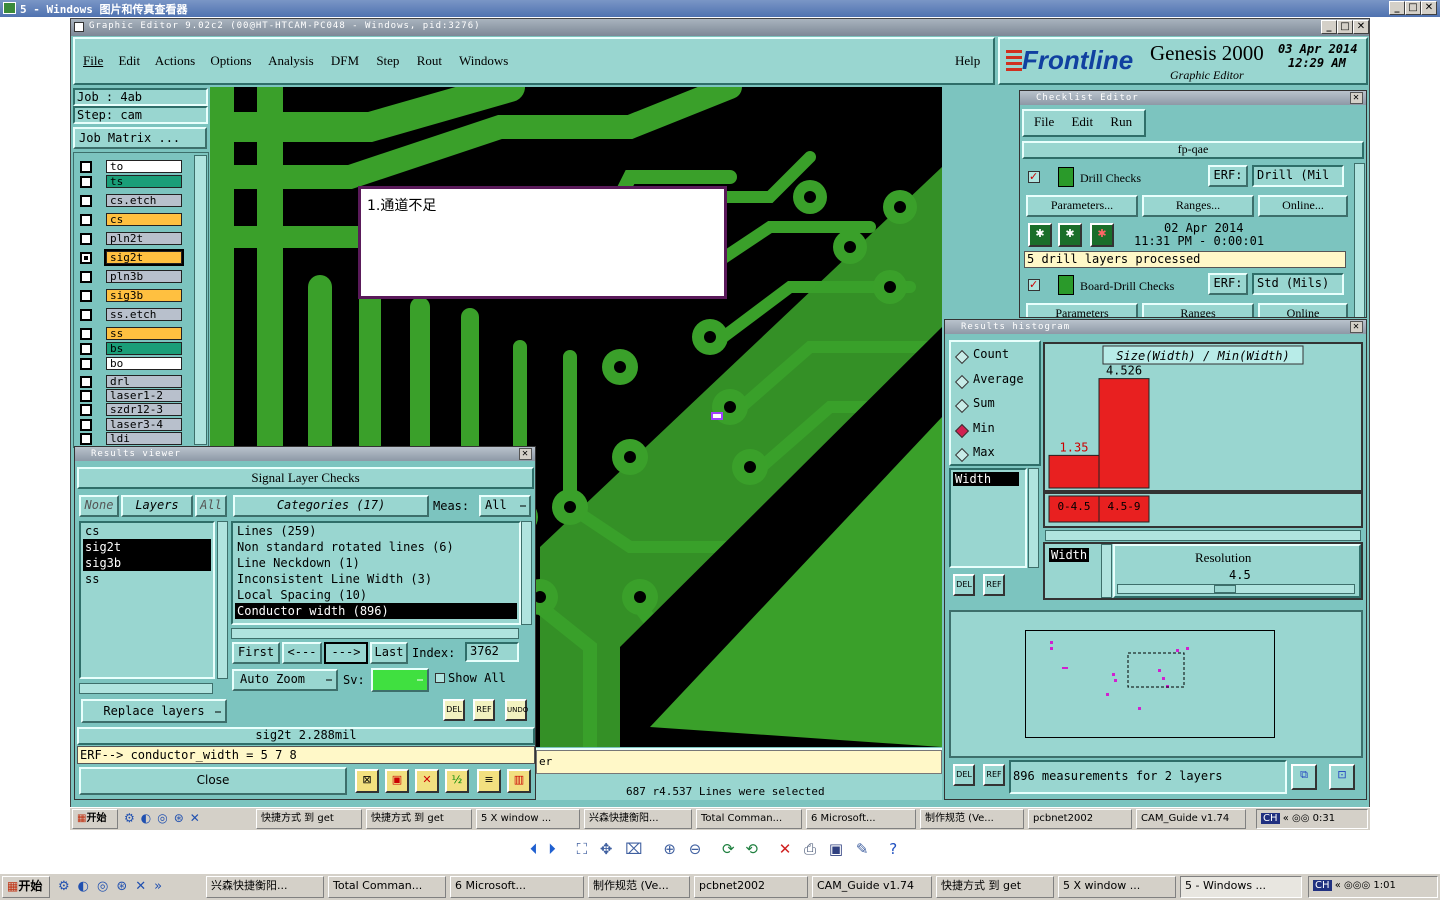  I want to click on layer-name: laser1-2, so click(144, 395).